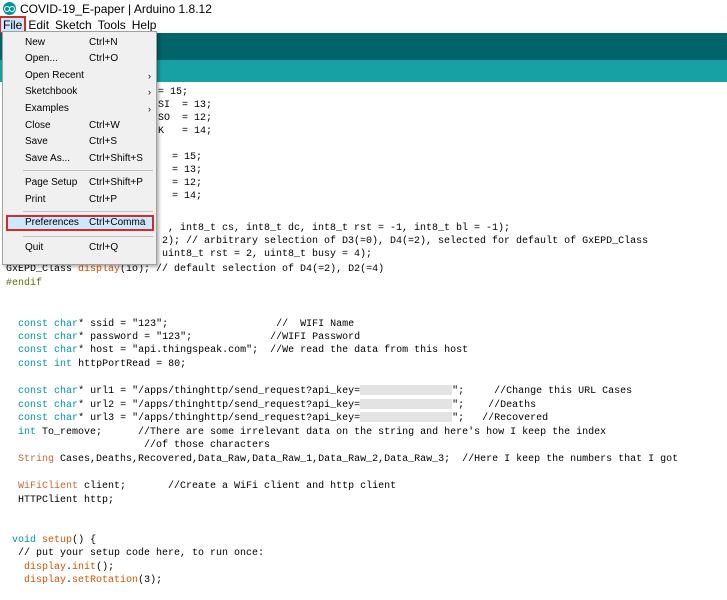 Image resolution: width=727 pixels, height=600 pixels. Describe the element at coordinates (79, 126) in the screenshot. I see `menu-item-close: Close Ctrl+W` at that location.